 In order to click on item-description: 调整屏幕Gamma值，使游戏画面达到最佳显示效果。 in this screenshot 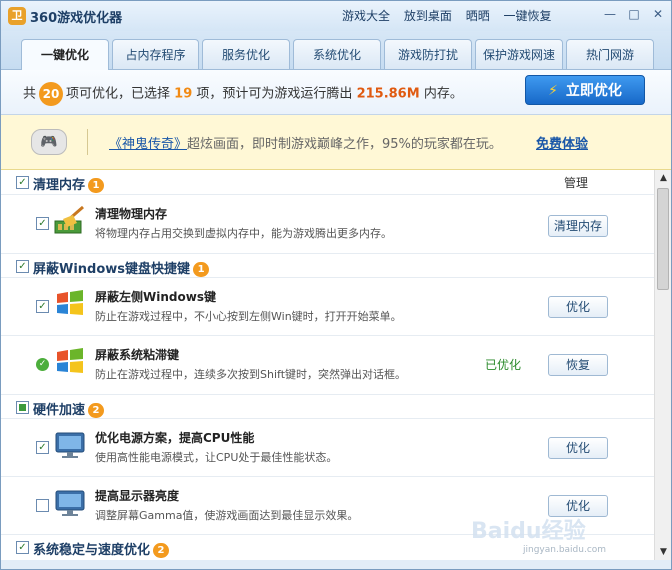, I will do `click(227, 515)`.